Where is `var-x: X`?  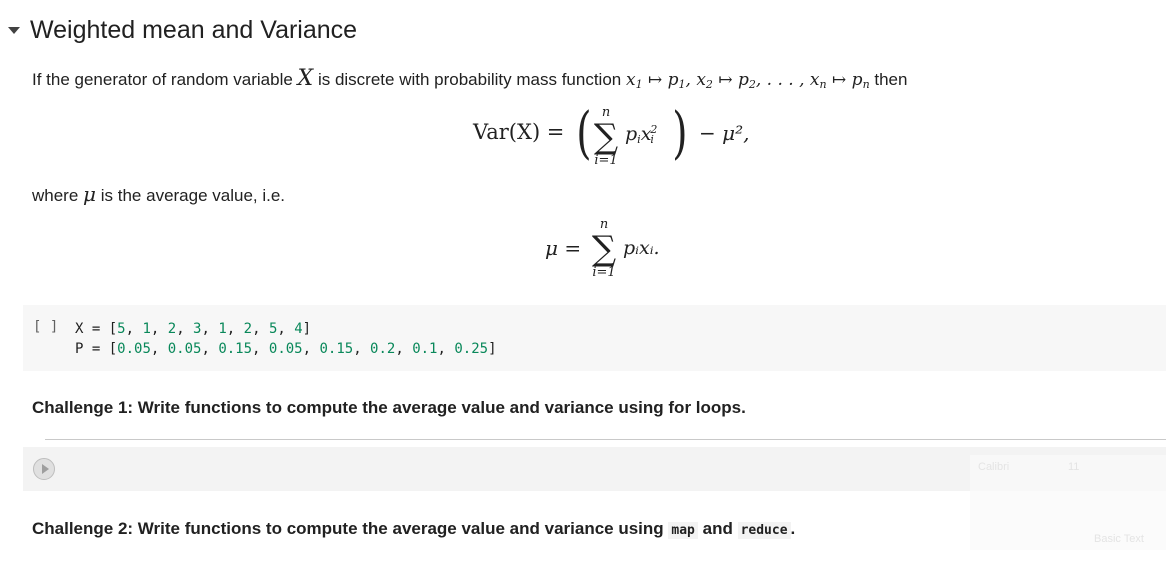 var-x: X is located at coordinates (305, 78).